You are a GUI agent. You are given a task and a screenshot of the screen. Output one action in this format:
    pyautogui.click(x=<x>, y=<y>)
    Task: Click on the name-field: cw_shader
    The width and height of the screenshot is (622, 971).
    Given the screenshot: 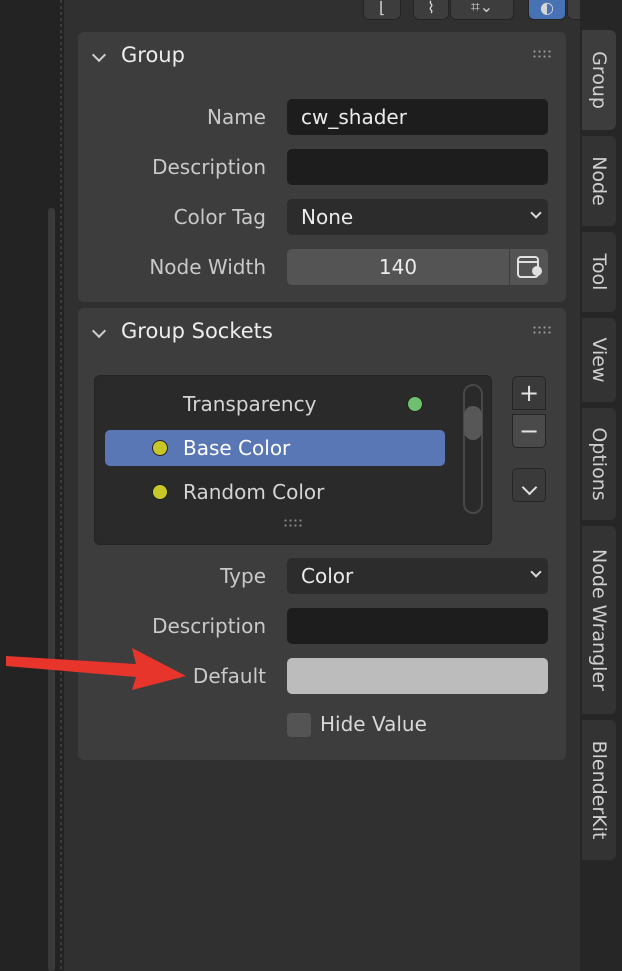 What is the action you would take?
    pyautogui.click(x=417, y=117)
    